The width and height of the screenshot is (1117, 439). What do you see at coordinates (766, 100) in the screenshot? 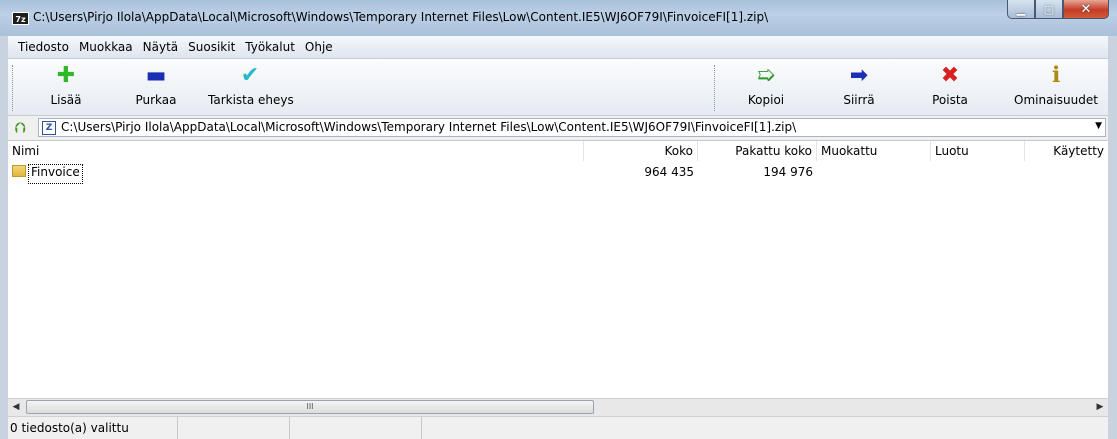
I see `copy-label: Kopioi` at bounding box center [766, 100].